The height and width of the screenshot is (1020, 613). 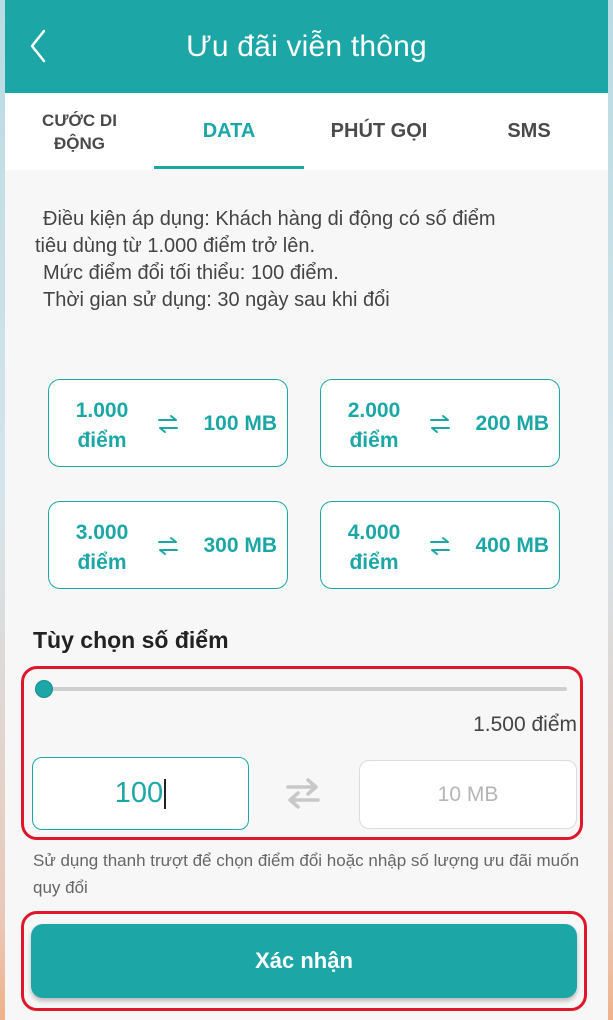 I want to click on package-option-2000: 2.000 điểm 200 MB, so click(x=440, y=423).